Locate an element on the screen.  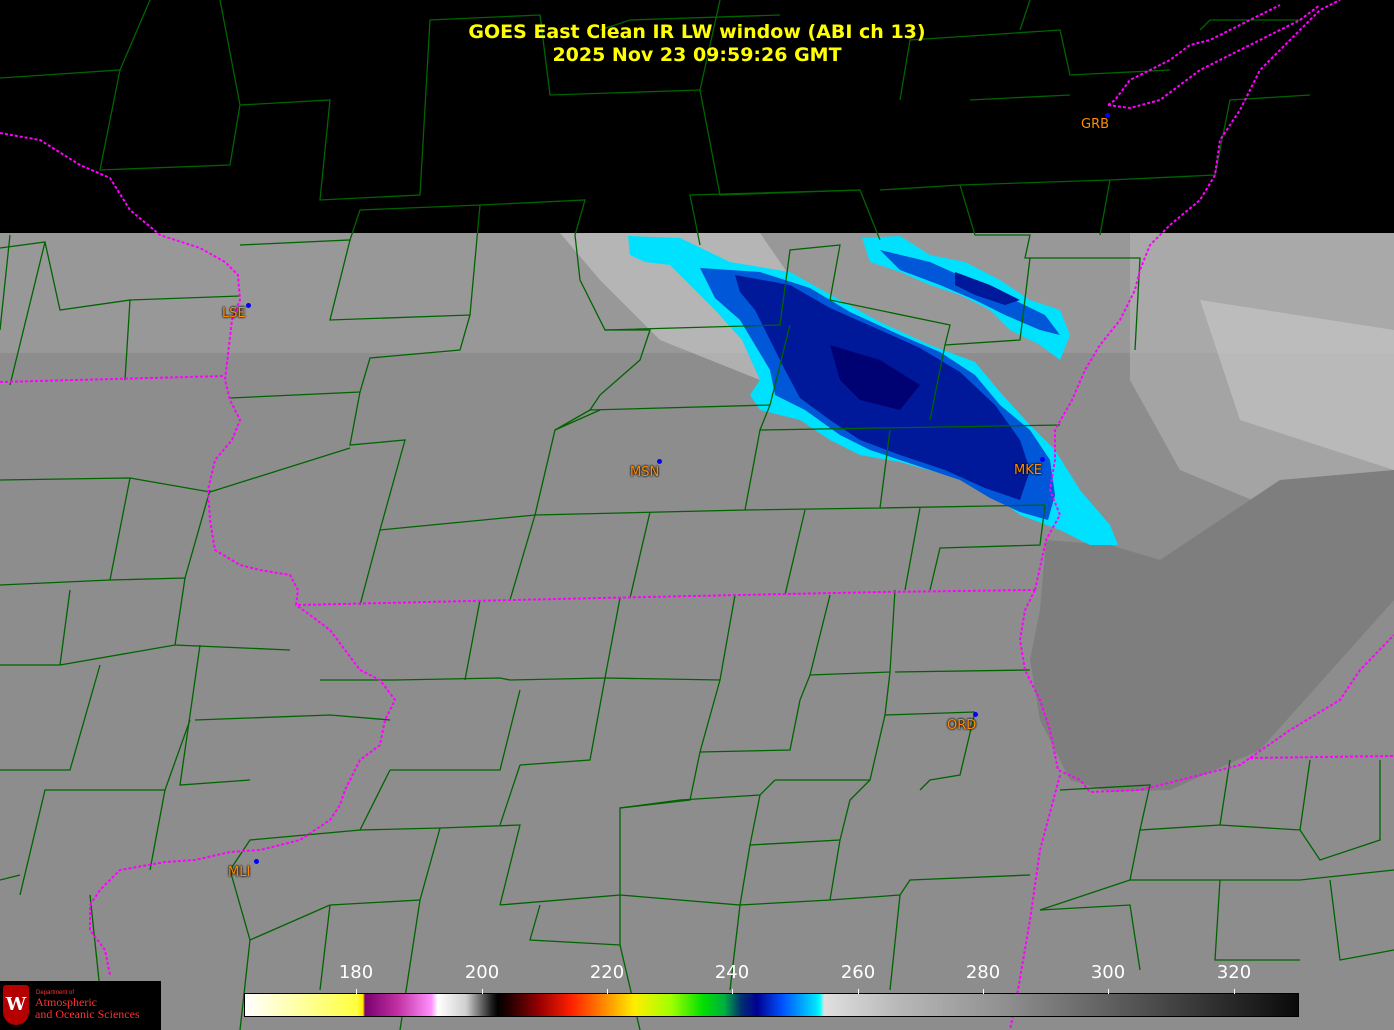
colorbar-tick-label: 300 is located at coordinates (1108, 972).